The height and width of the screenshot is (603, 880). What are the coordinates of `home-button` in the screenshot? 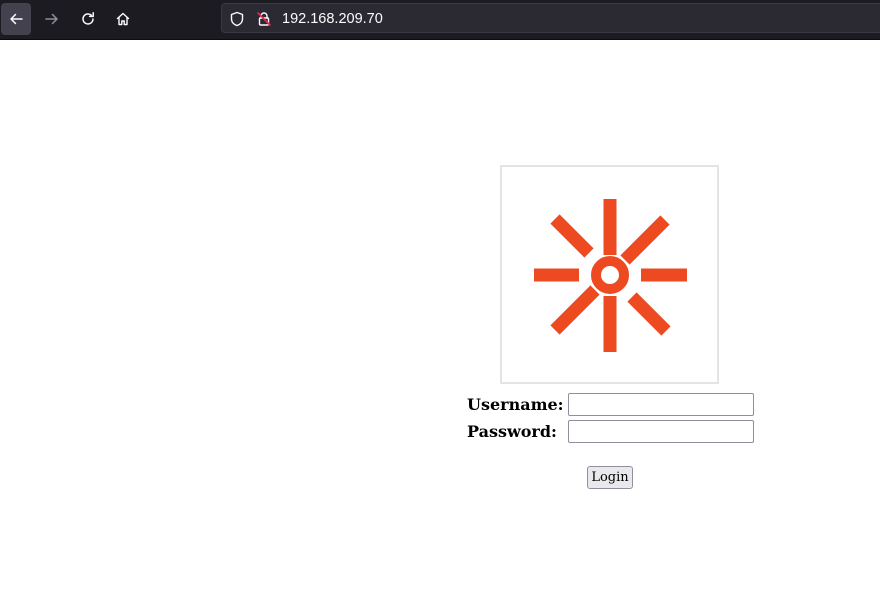 It's located at (123, 19).